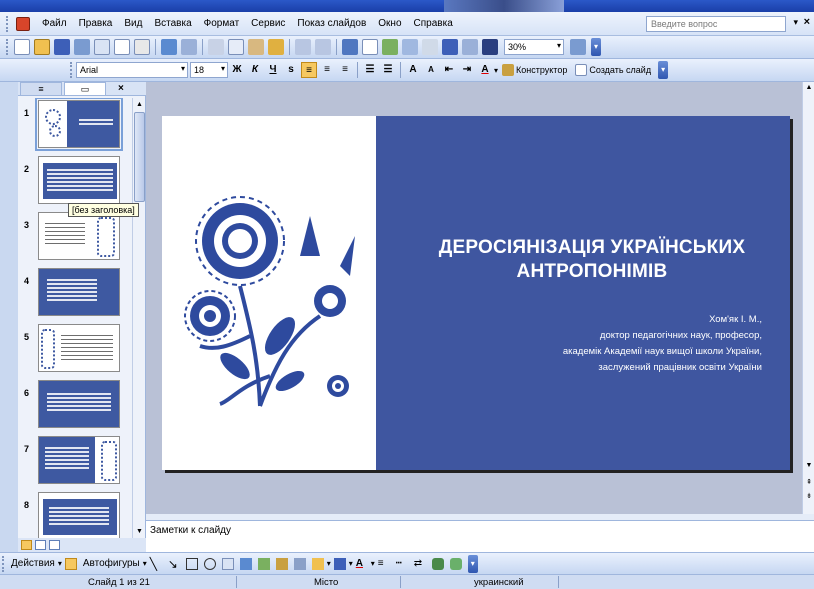  I want to click on thumbnails-scrollbar: ▲ ▼, so click(138, 318).